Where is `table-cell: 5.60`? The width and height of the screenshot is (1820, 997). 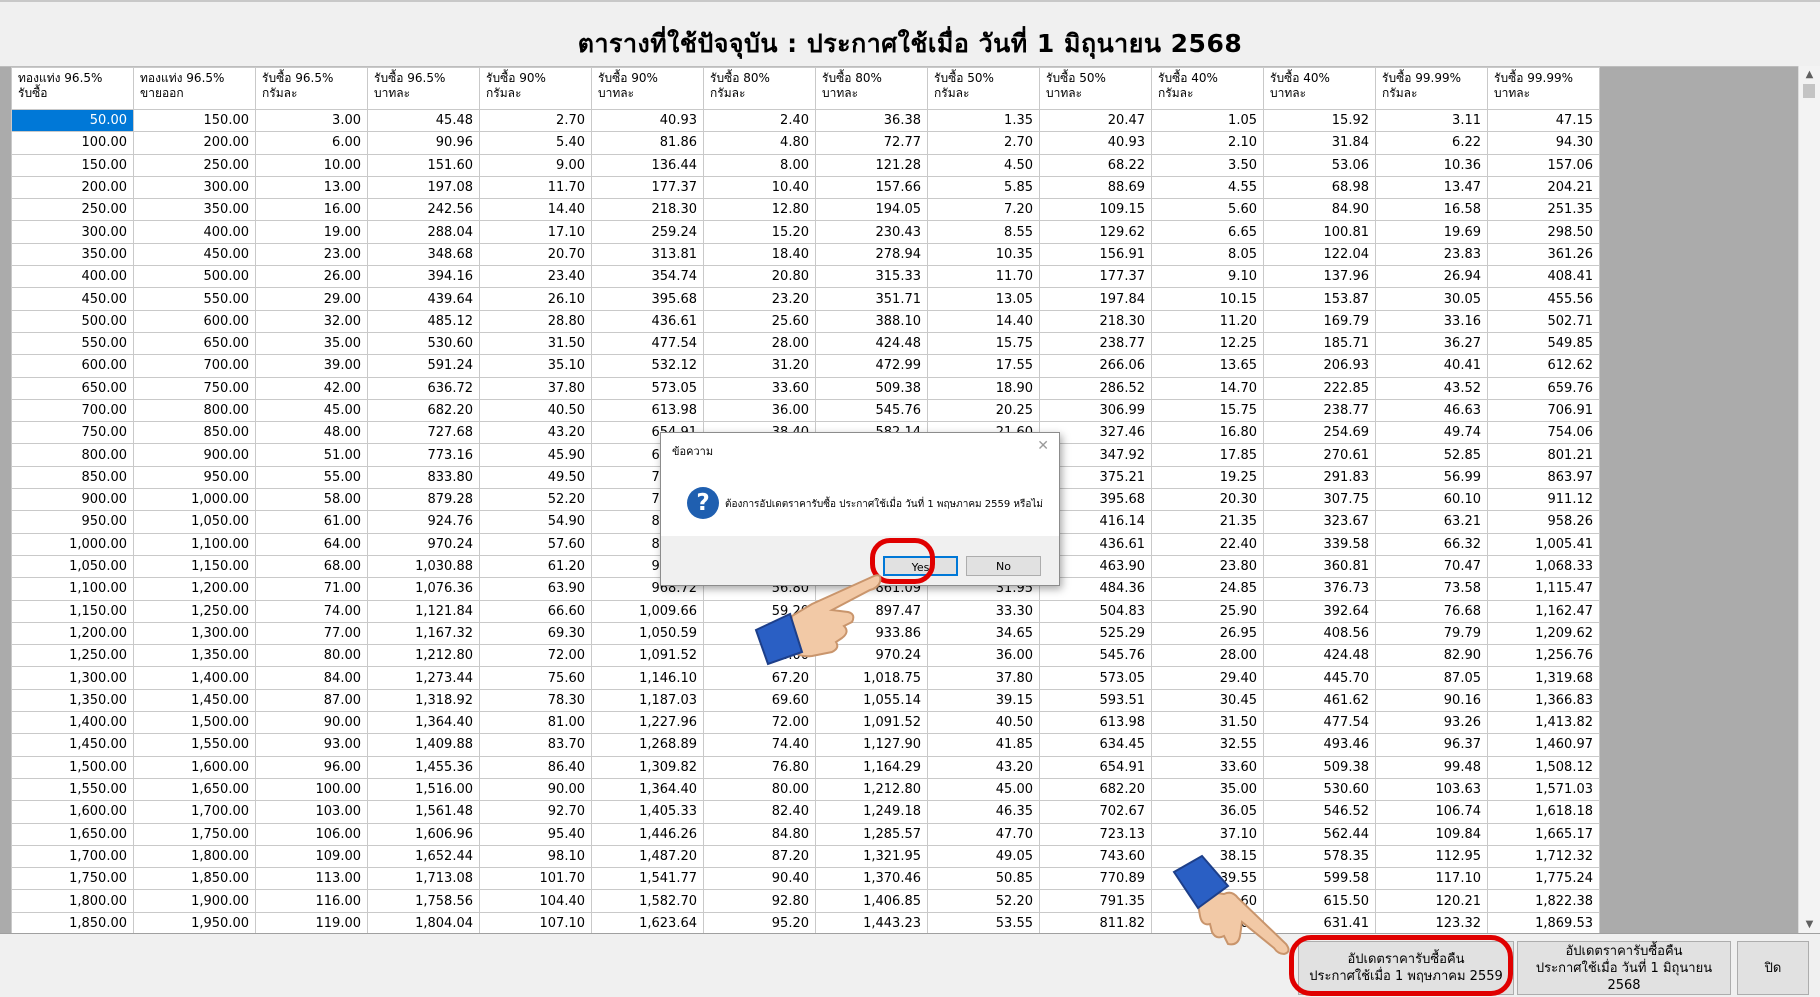
table-cell: 5.60 is located at coordinates (1207, 210).